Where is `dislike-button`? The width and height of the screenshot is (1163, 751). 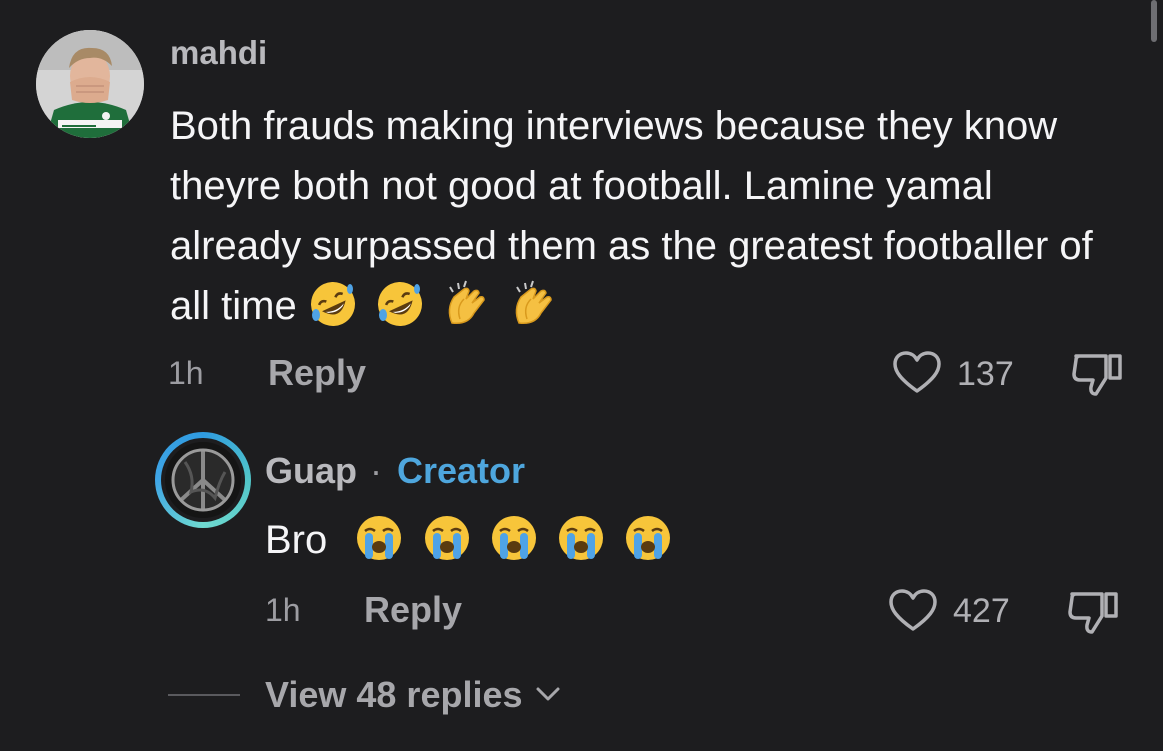
dislike-button is located at coordinates (1098, 374).